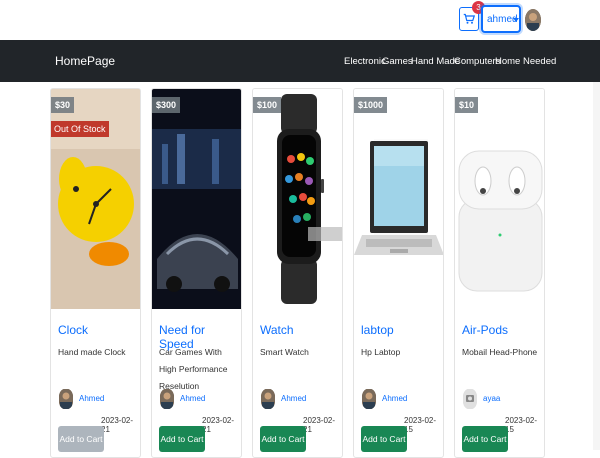  What do you see at coordinates (397, 61) in the screenshot?
I see `nav-link-games: Games` at bounding box center [397, 61].